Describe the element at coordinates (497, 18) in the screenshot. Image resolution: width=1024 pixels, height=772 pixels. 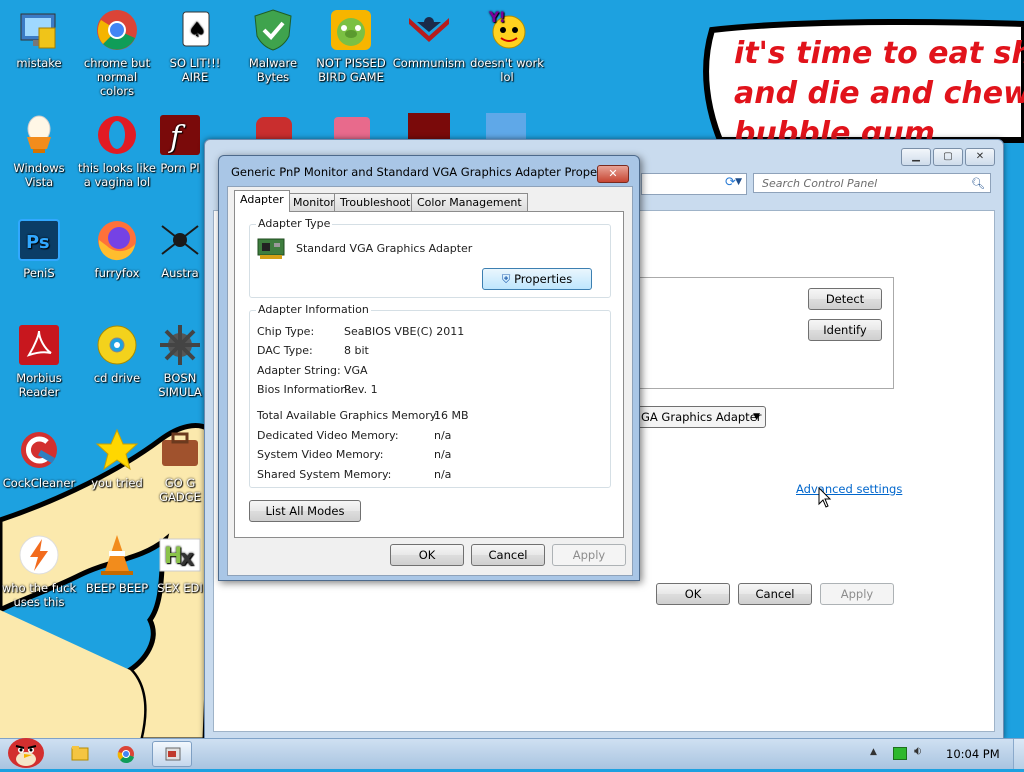
I see `svg-text: Y!` at that location.